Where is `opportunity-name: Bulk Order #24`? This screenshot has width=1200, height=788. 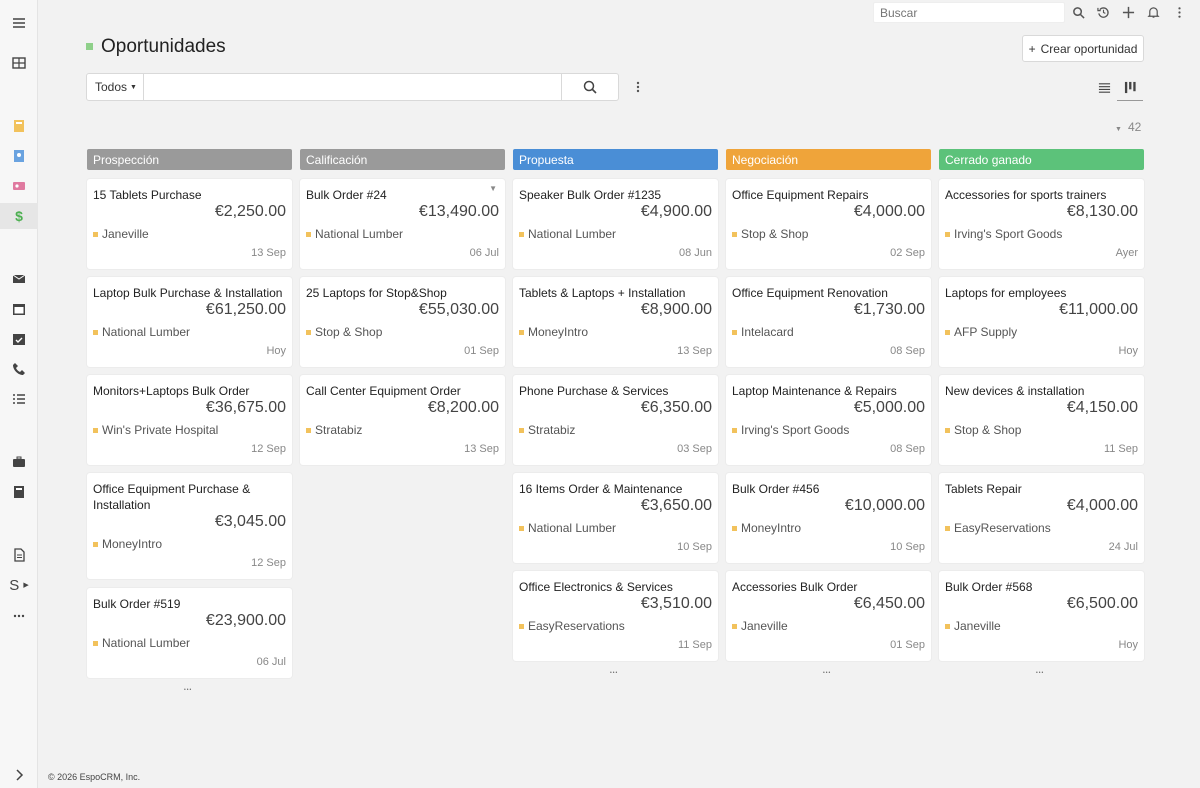
opportunity-name: Bulk Order #24 is located at coordinates (401, 195).